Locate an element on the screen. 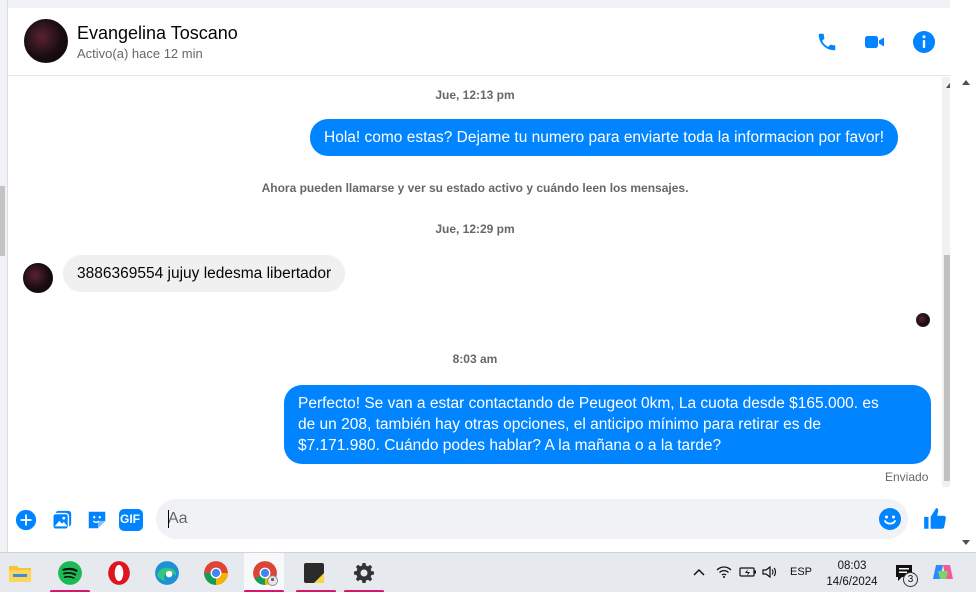  edge-icon is located at coordinates (167, 573).